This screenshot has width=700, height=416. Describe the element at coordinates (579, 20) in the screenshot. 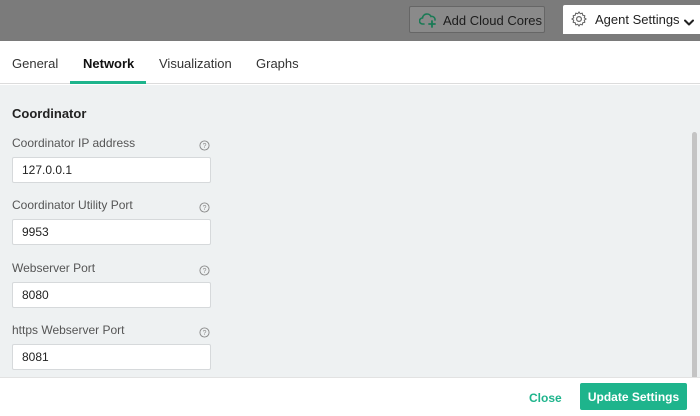

I see `gear-icon` at that location.